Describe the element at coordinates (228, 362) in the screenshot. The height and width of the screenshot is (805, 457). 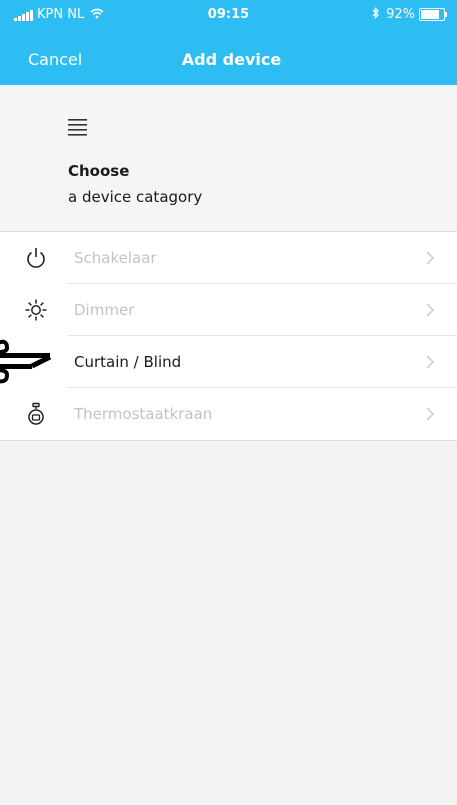
I see `category-item-curtain-blind: Curtain / Blind` at that location.